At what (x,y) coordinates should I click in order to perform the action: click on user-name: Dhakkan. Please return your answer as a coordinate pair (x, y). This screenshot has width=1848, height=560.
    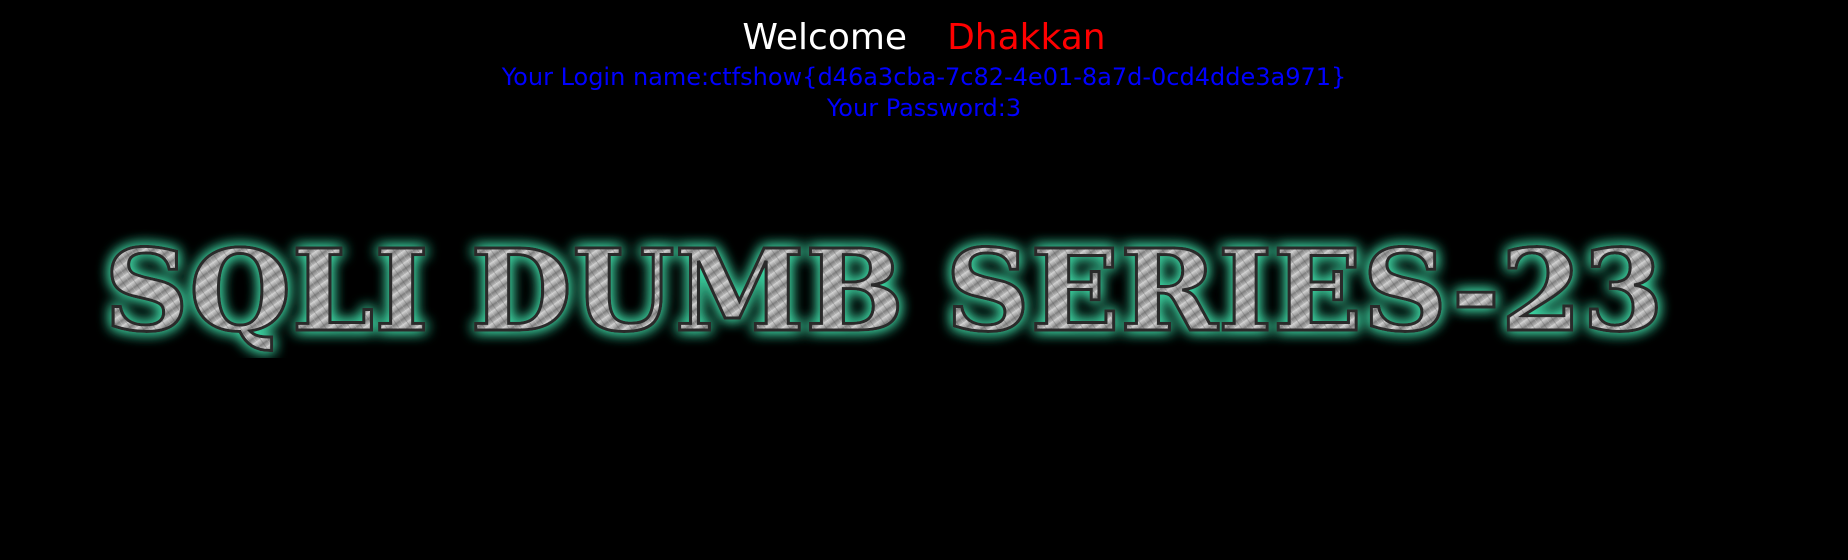
    Looking at the image, I should click on (1026, 37).